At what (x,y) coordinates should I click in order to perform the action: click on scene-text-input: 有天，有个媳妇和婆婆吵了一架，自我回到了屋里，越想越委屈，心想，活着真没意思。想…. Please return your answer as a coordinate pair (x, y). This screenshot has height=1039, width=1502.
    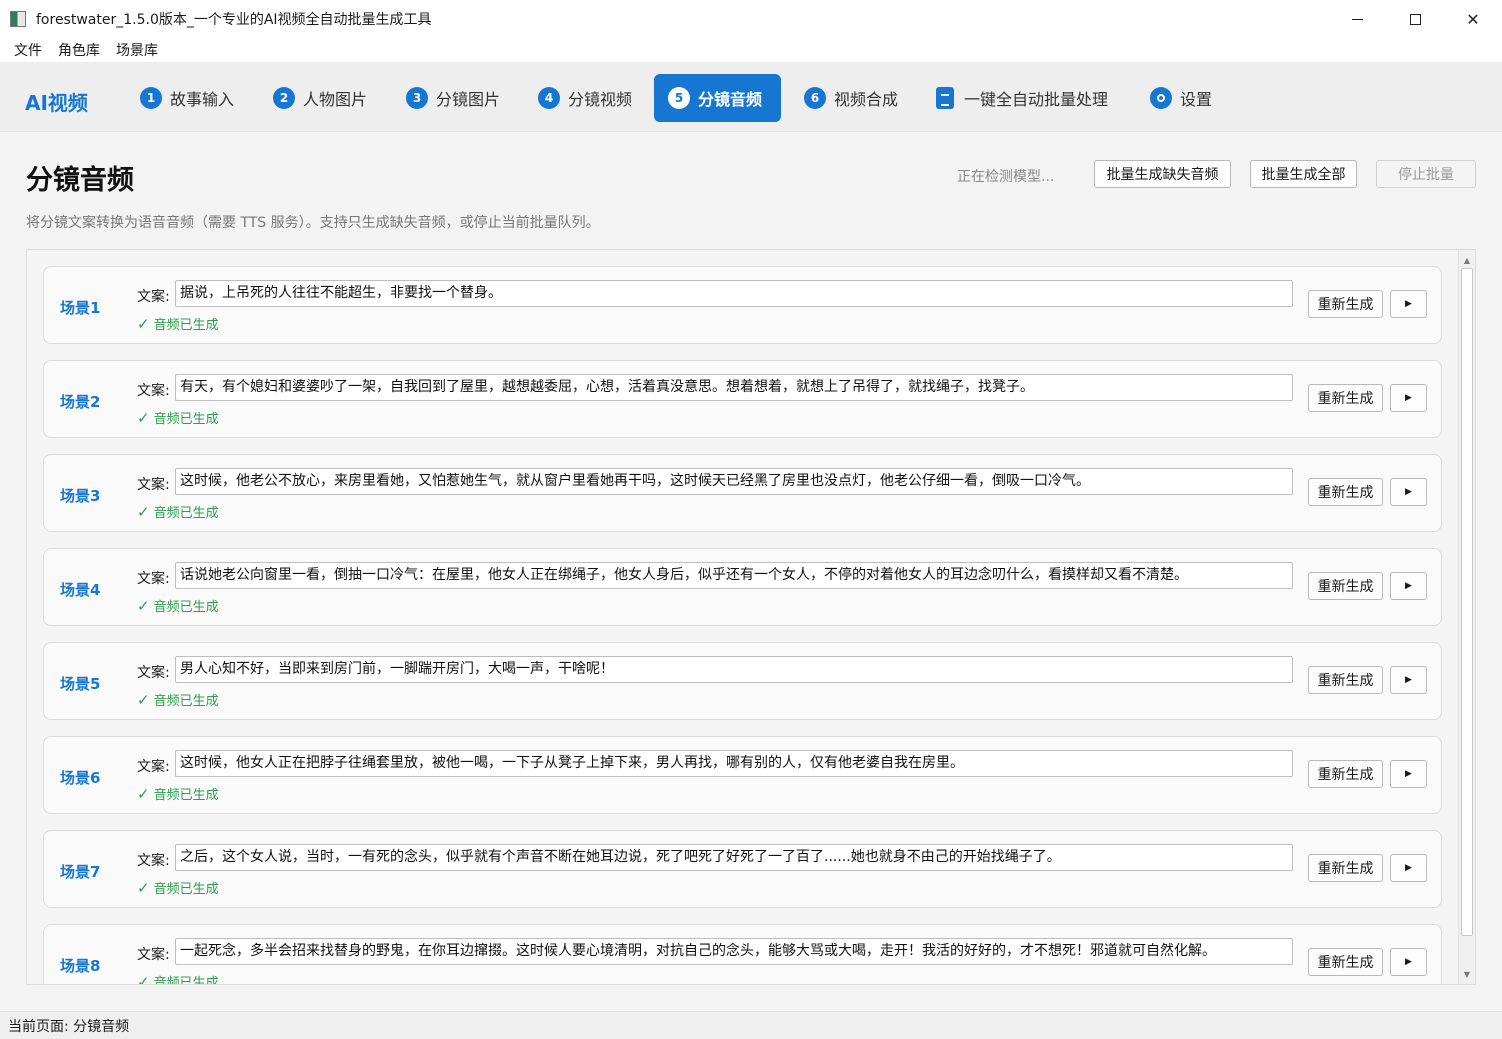
    Looking at the image, I should click on (734, 387).